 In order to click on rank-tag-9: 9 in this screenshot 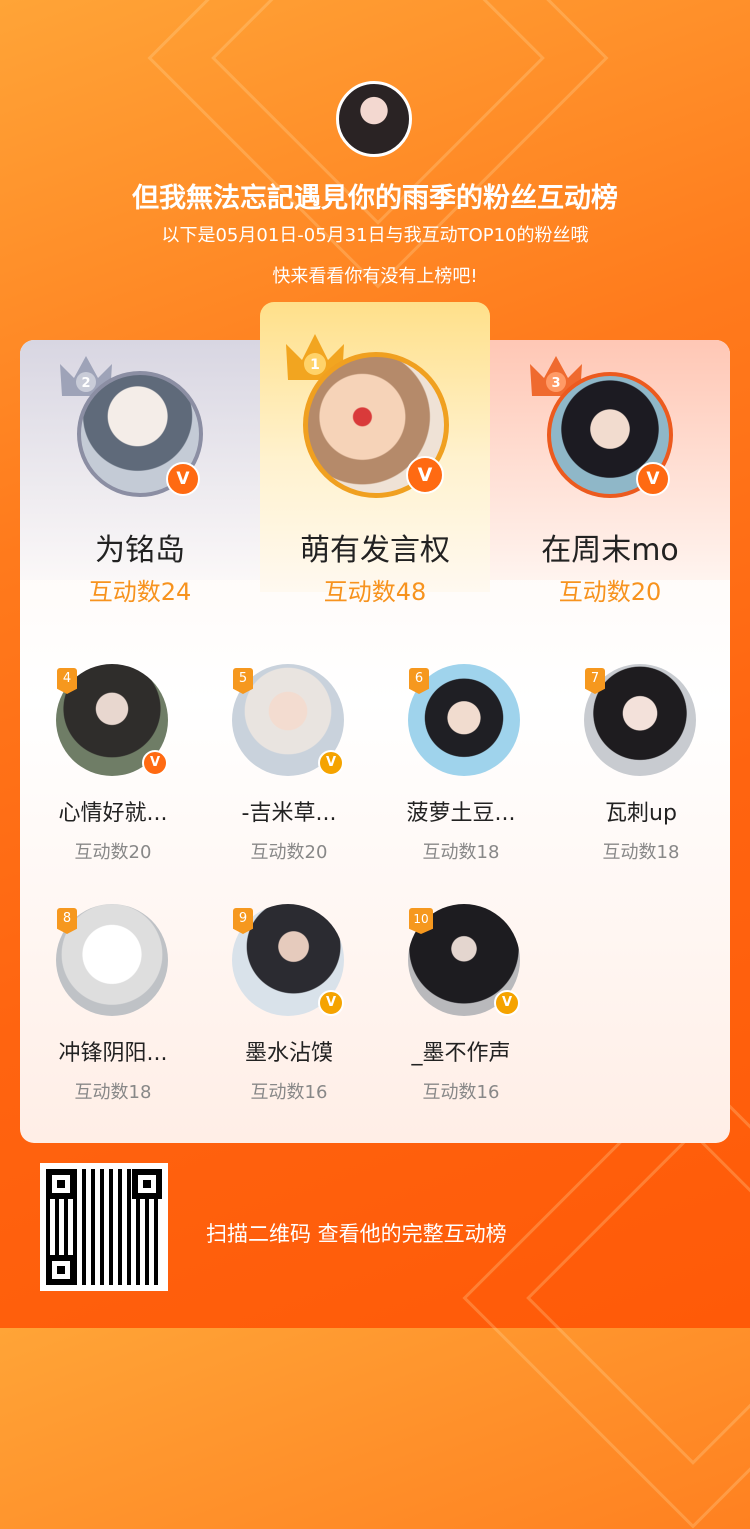, I will do `click(243, 921)`.